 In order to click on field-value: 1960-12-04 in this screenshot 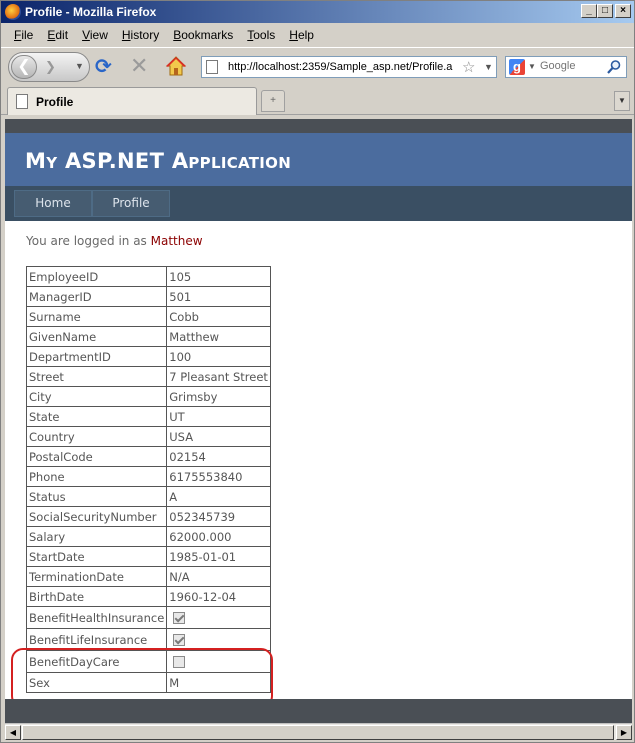, I will do `click(218, 596)`.